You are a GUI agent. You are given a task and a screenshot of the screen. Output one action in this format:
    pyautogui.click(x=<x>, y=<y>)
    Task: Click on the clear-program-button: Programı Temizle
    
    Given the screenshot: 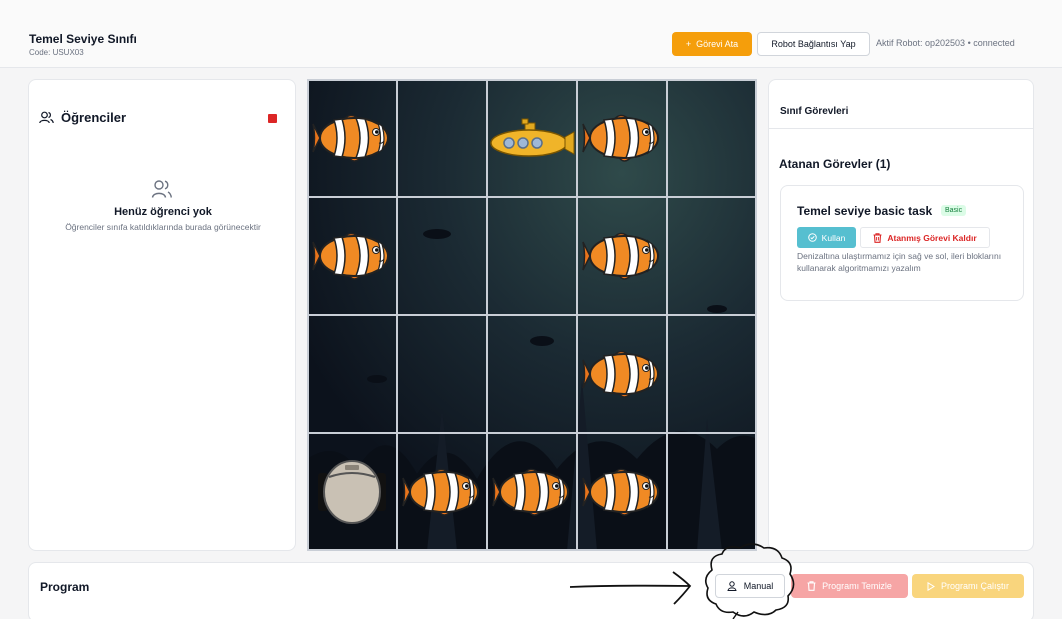 What is the action you would take?
    pyautogui.click(x=849, y=586)
    